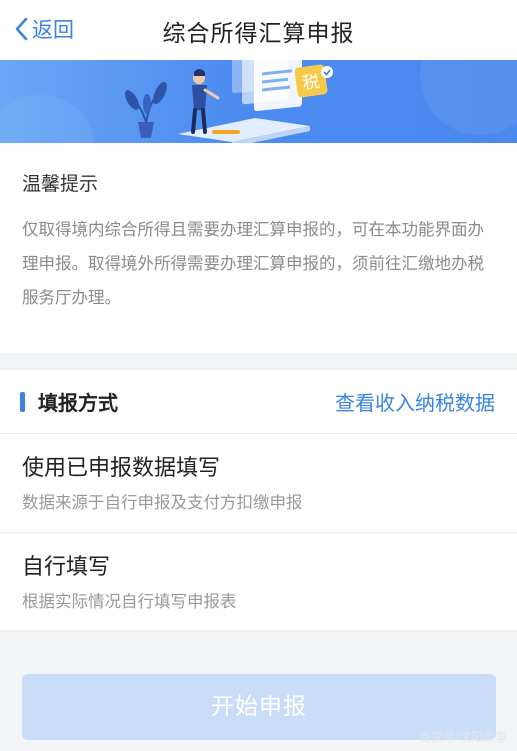  I want to click on nav-bar: 返回 综合所得汇算申报, so click(258, 30).